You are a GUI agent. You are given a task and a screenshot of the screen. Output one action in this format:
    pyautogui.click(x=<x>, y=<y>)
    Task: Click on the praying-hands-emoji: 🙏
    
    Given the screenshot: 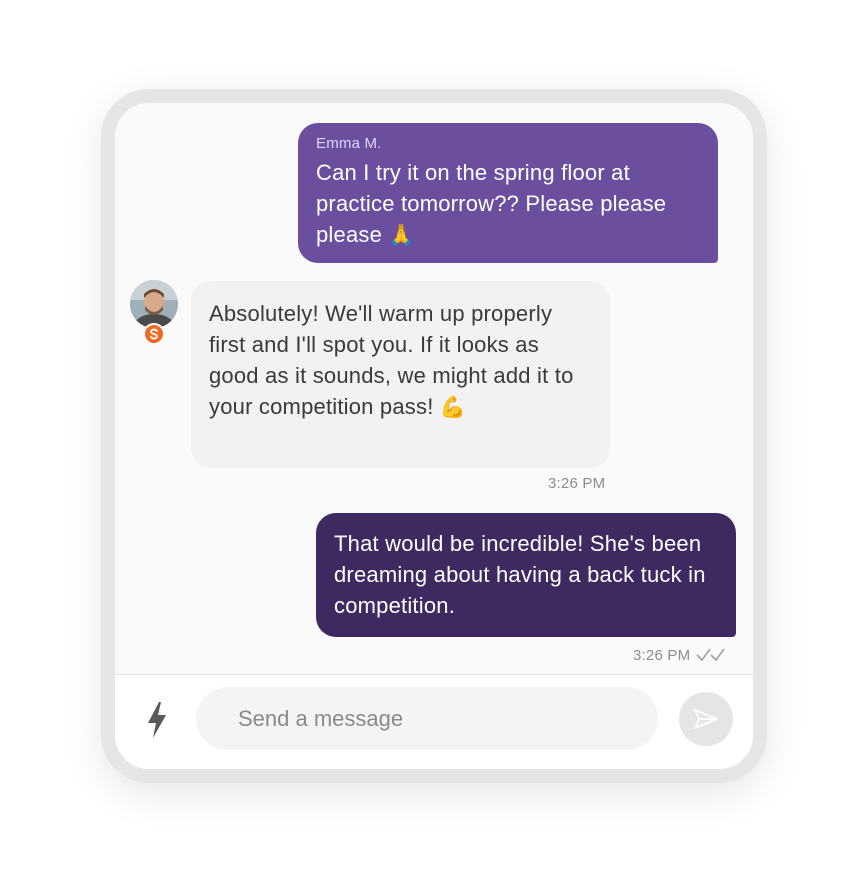 What is the action you would take?
    pyautogui.click(x=401, y=235)
    